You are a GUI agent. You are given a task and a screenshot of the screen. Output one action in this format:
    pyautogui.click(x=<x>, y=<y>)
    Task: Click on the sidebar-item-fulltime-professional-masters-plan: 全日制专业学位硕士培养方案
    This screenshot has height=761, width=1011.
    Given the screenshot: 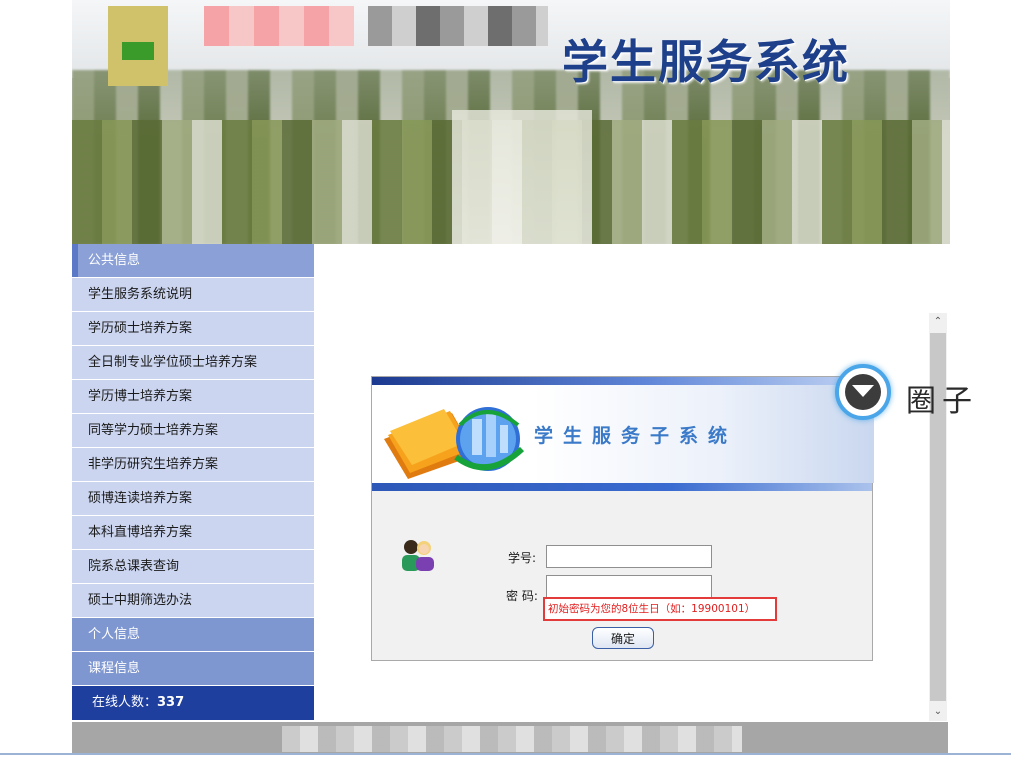 What is the action you would take?
    pyautogui.click(x=193, y=363)
    